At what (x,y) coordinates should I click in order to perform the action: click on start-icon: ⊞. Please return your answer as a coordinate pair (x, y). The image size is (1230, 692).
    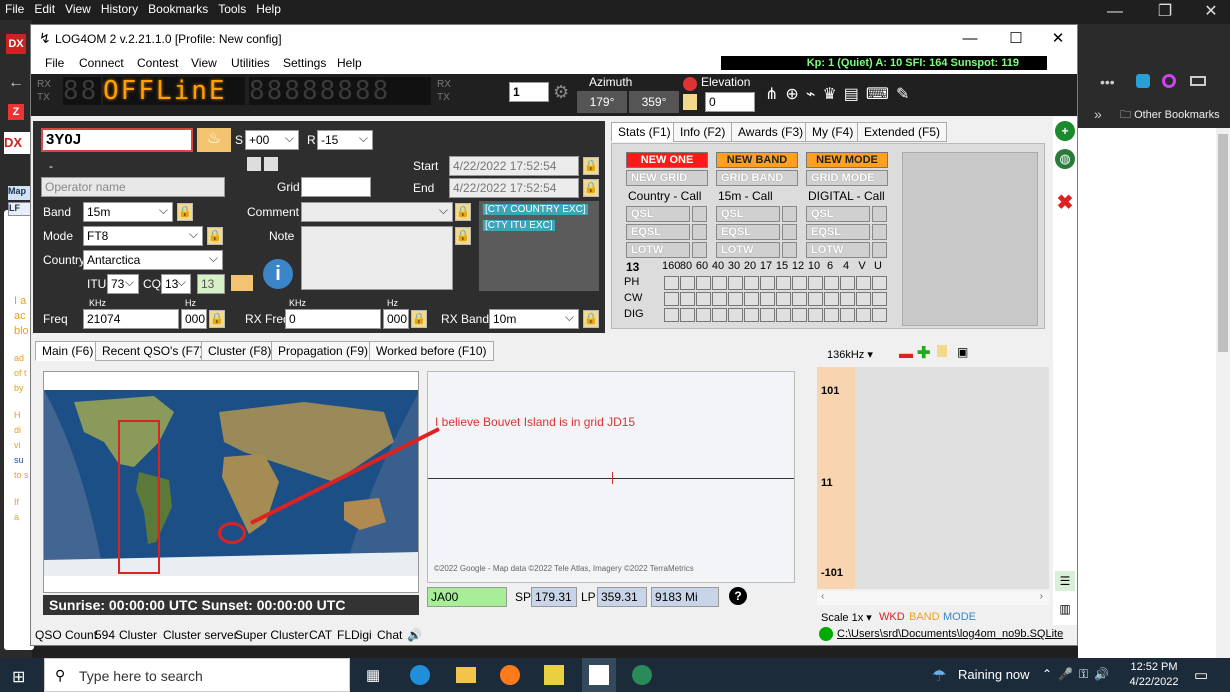
    Looking at the image, I should click on (18, 677).